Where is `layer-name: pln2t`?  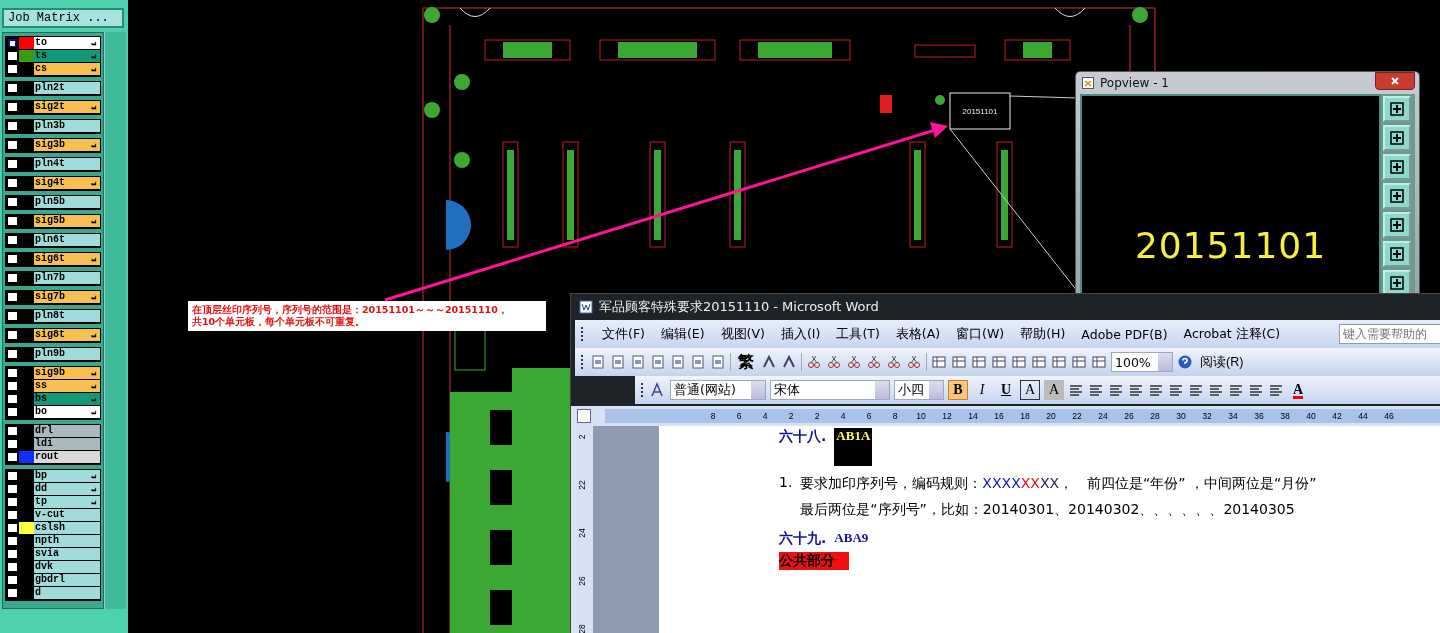
layer-name: pln2t is located at coordinates (67, 88).